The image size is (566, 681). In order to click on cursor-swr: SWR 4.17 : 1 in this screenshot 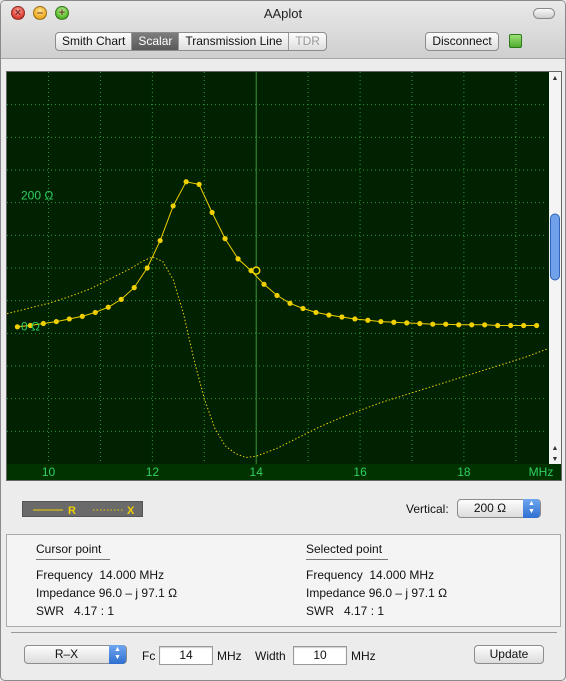, I will do `click(75, 611)`.